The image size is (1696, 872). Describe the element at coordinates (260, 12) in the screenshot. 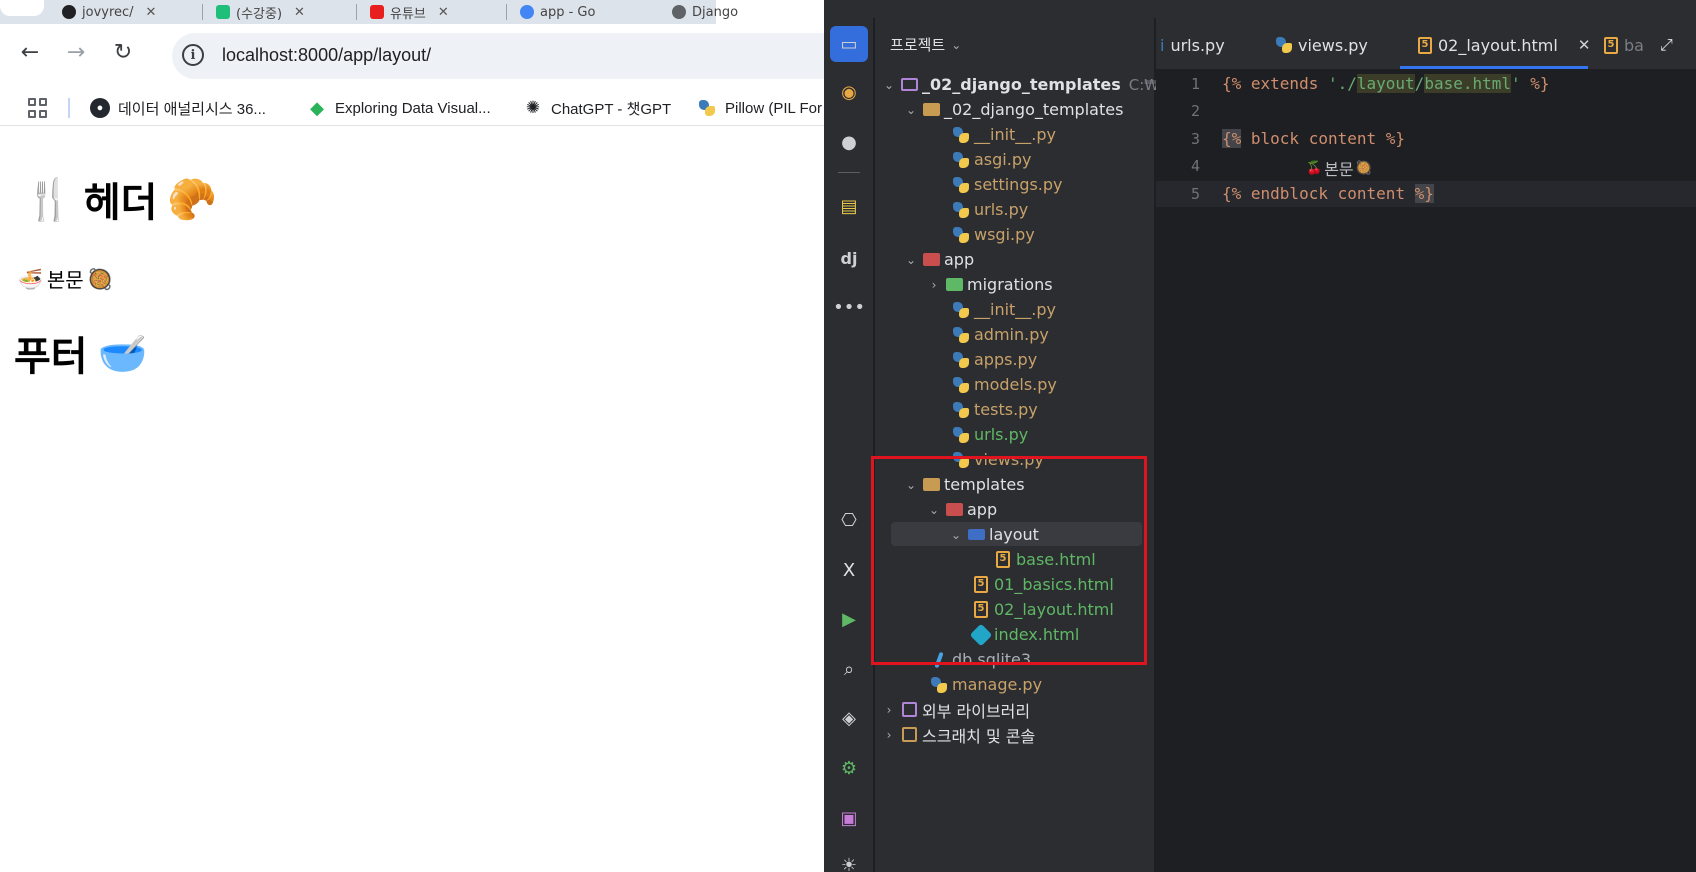

I see `browser-tab-2: (수강중) ✕` at that location.